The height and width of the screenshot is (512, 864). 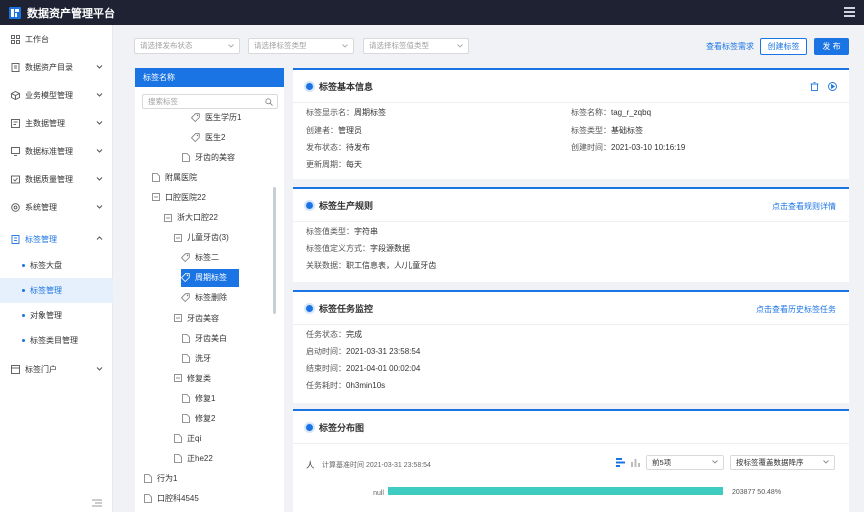 What do you see at coordinates (187, 46) in the screenshot?
I see `status-select: 请选择发布状态` at bounding box center [187, 46].